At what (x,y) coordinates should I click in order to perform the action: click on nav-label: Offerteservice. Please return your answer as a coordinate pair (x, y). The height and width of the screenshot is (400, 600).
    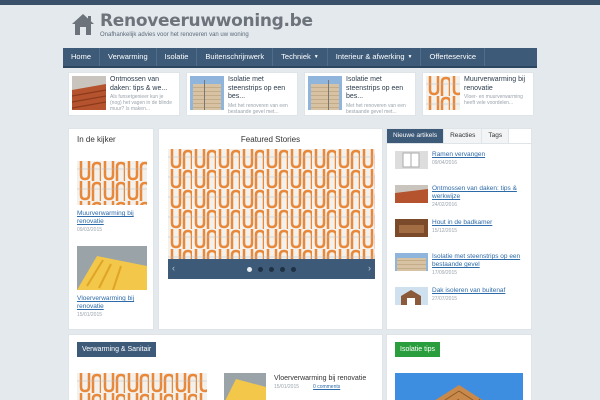
    Looking at the image, I should click on (453, 56).